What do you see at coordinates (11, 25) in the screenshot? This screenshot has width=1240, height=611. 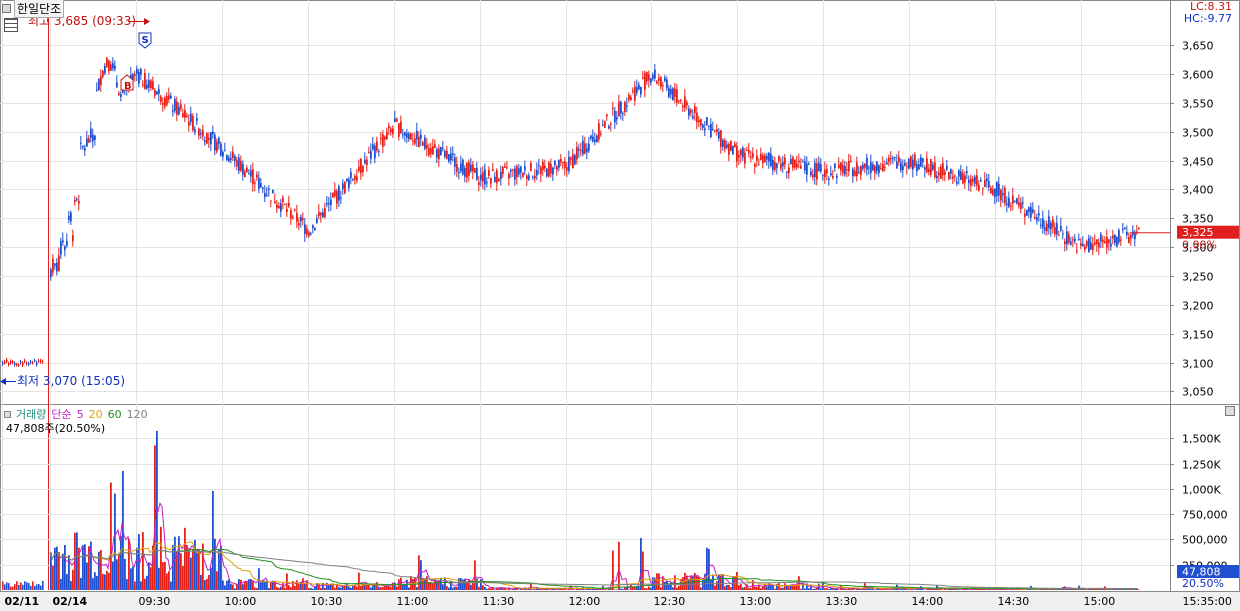 I see `grid-icon` at bounding box center [11, 25].